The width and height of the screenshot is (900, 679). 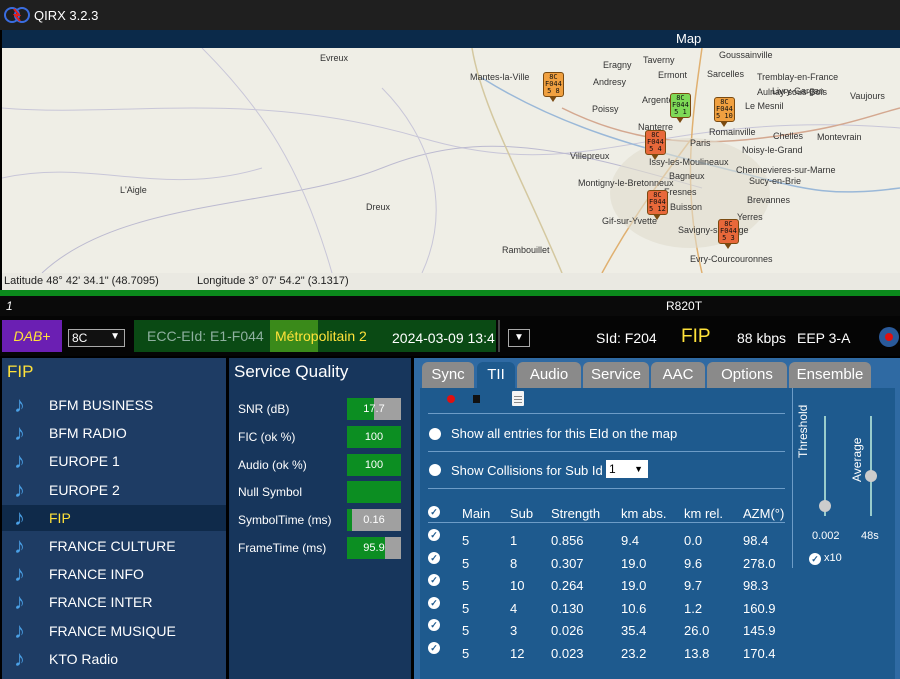 I want to click on stop-icon, so click(x=476, y=399).